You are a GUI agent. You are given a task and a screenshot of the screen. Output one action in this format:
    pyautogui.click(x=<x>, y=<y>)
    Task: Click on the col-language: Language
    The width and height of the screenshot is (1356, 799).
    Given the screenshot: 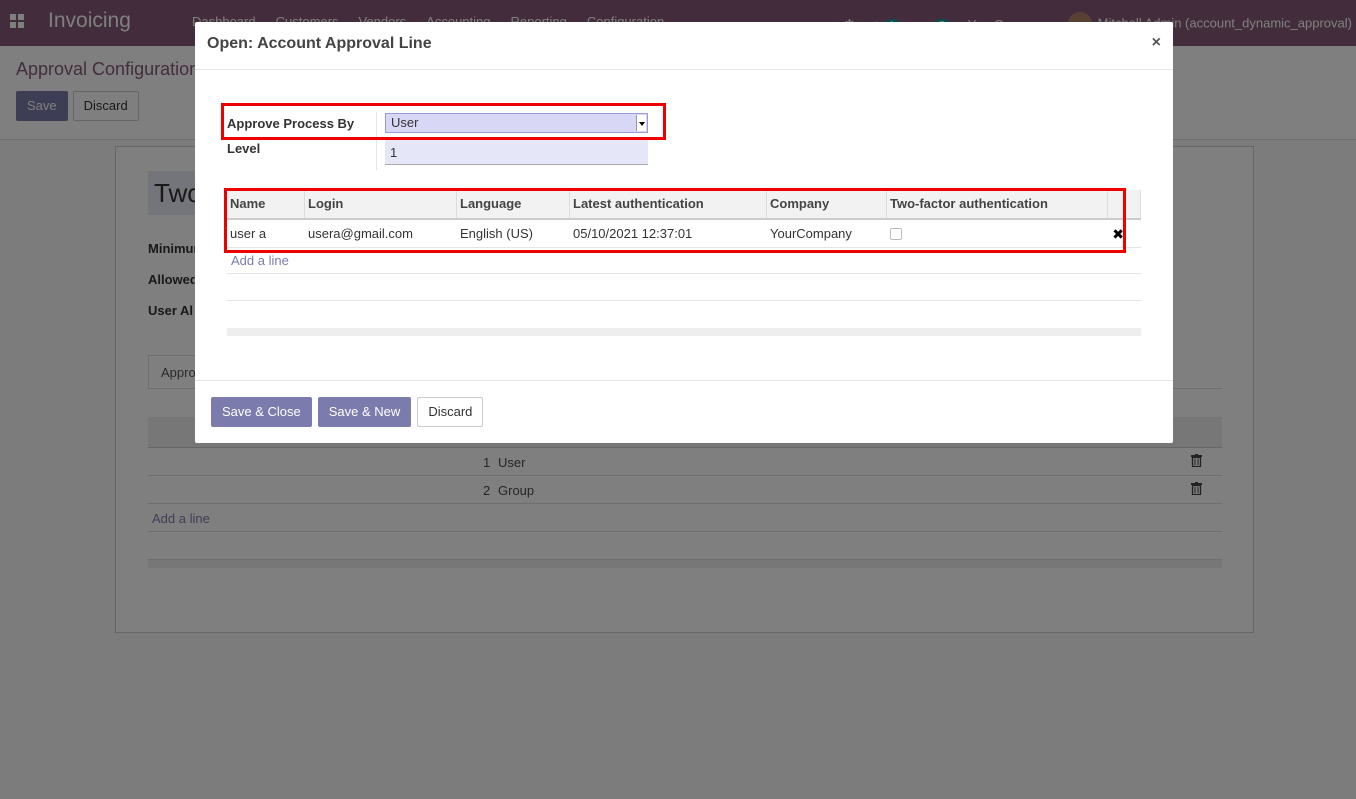 What is the action you would take?
    pyautogui.click(x=513, y=204)
    